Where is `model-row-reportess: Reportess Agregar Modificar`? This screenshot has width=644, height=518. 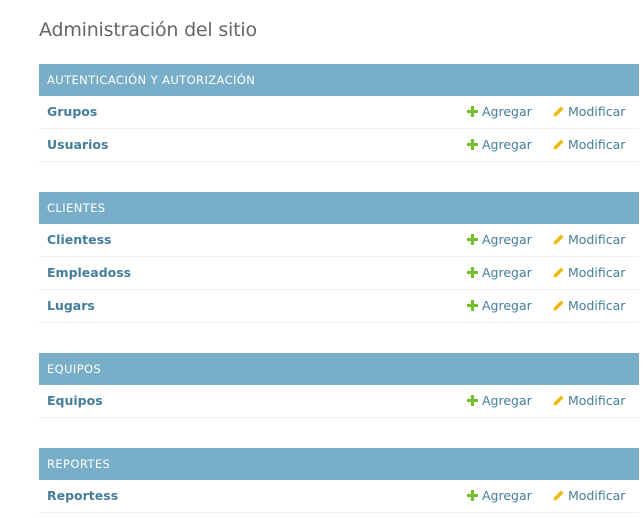
model-row-reportess: Reportess Agregar Modificar is located at coordinates (339, 496).